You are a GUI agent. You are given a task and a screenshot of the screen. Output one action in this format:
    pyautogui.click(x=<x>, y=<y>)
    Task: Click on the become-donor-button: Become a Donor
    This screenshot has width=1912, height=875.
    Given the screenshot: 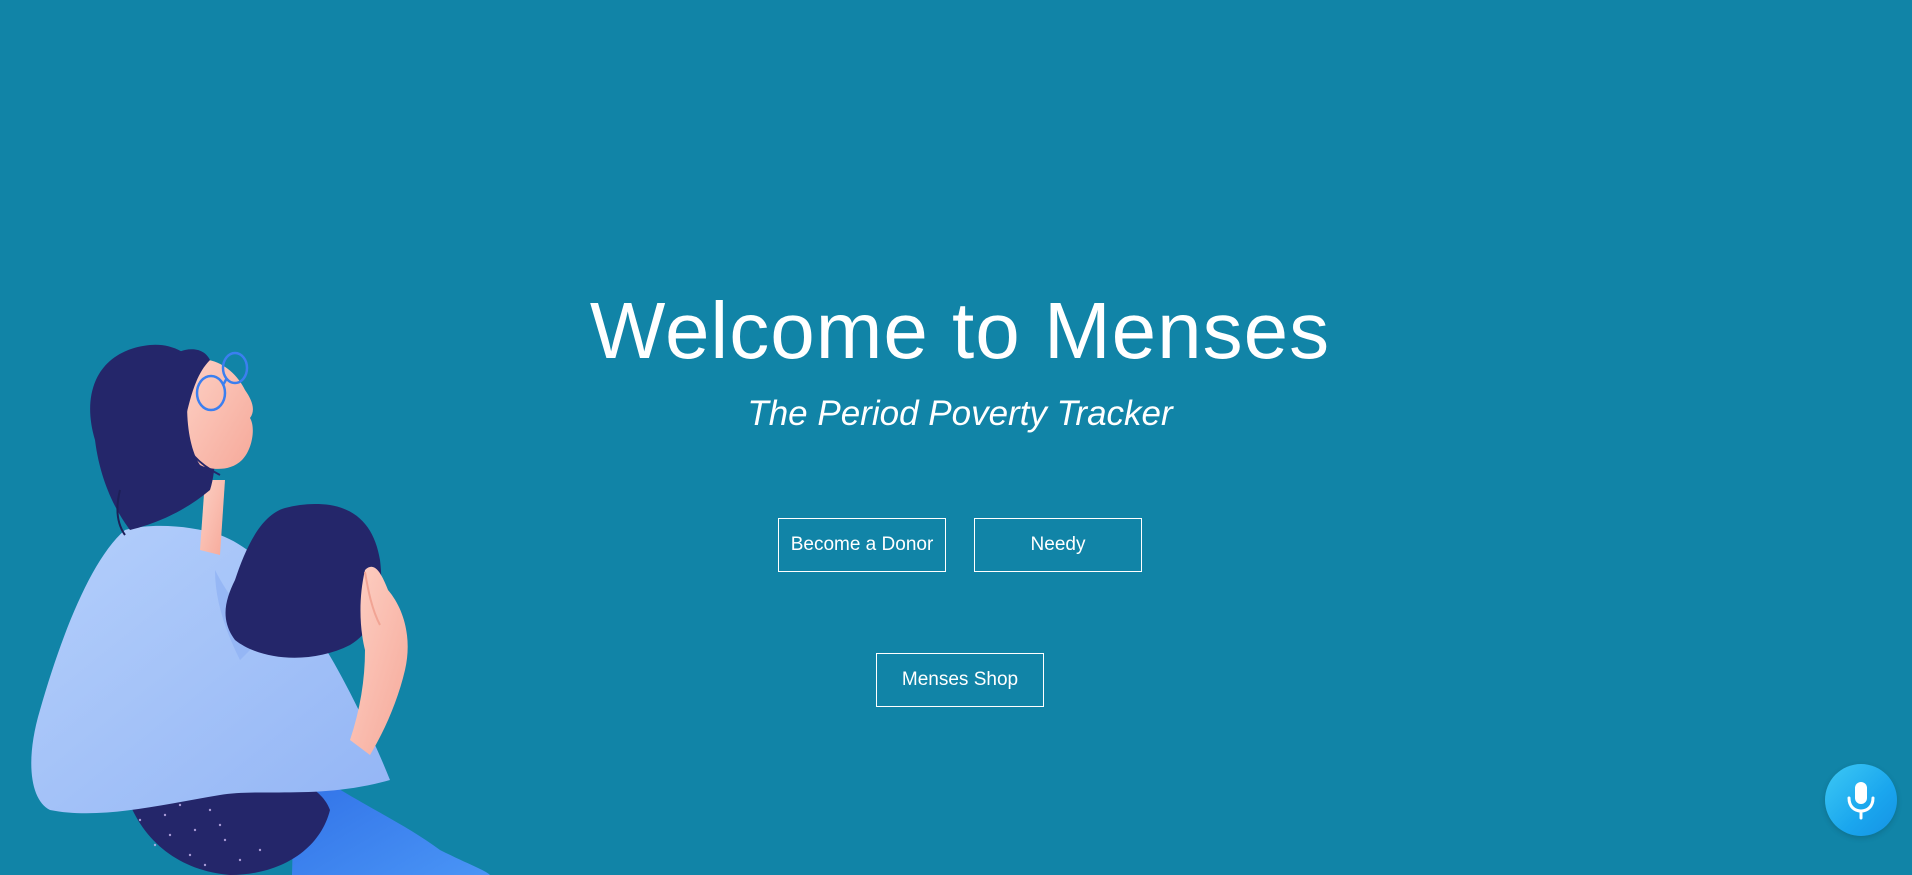 What is the action you would take?
    pyautogui.click(x=862, y=545)
    